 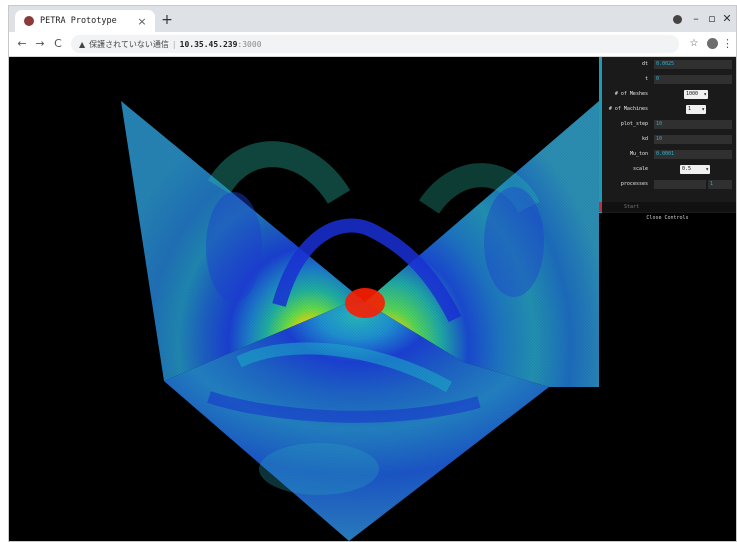 I want to click on profile-indicator-icon, so click(x=677, y=19).